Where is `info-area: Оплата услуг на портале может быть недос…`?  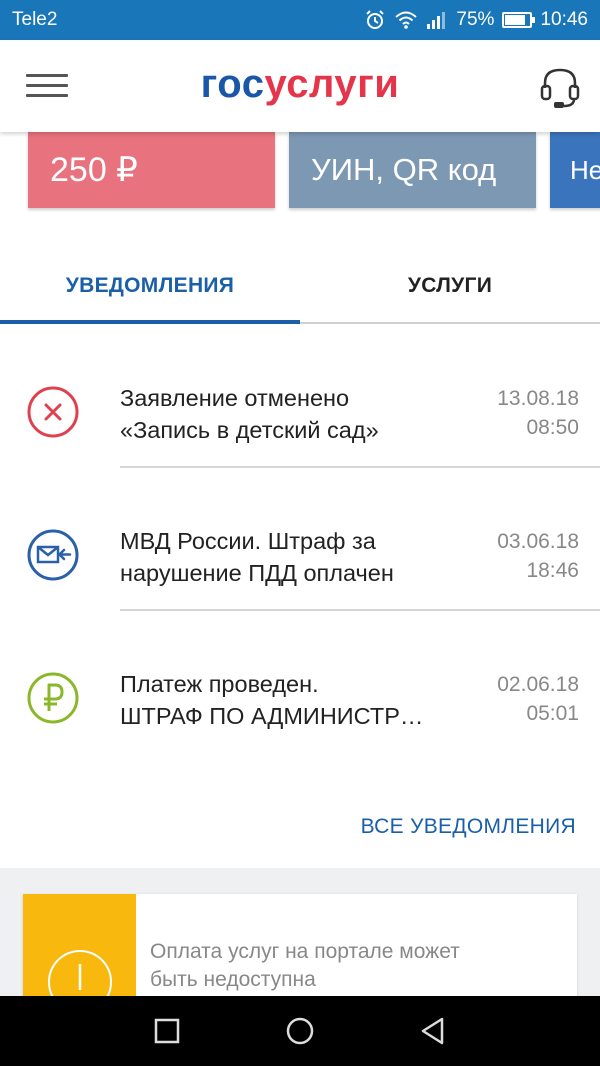 info-area: Оплата услуг на портале может быть недос… is located at coordinates (300, 932).